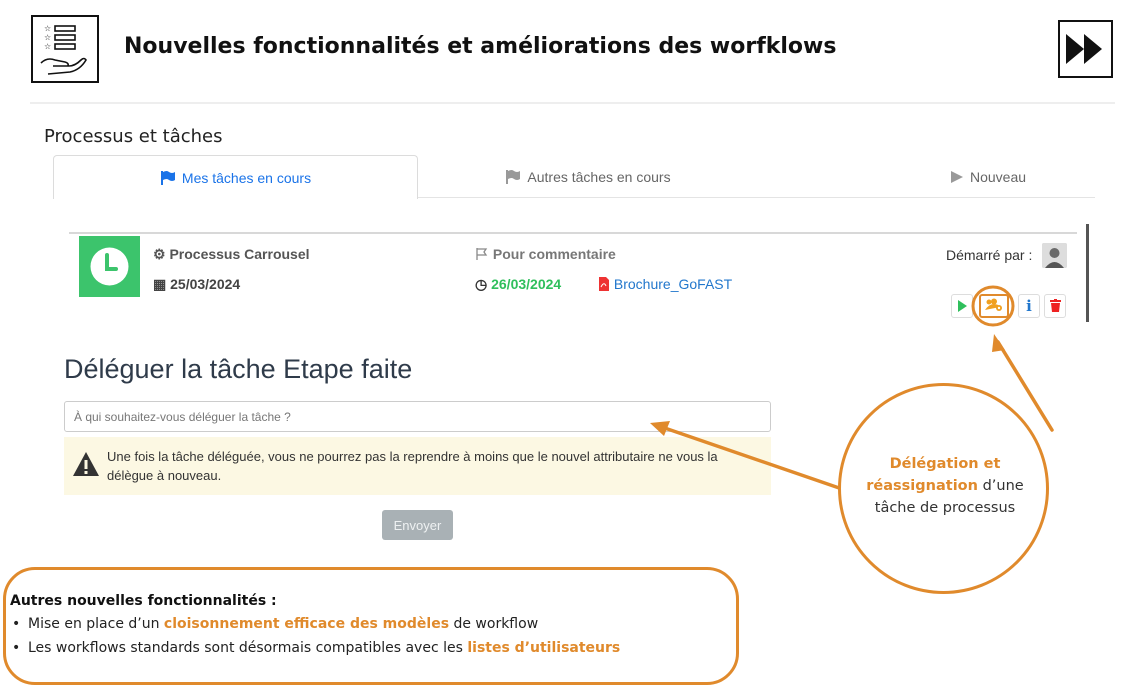 The image size is (1145, 693). I want to click on other-features-title: Autres nouvelles fonctionnalités :, so click(143, 601).